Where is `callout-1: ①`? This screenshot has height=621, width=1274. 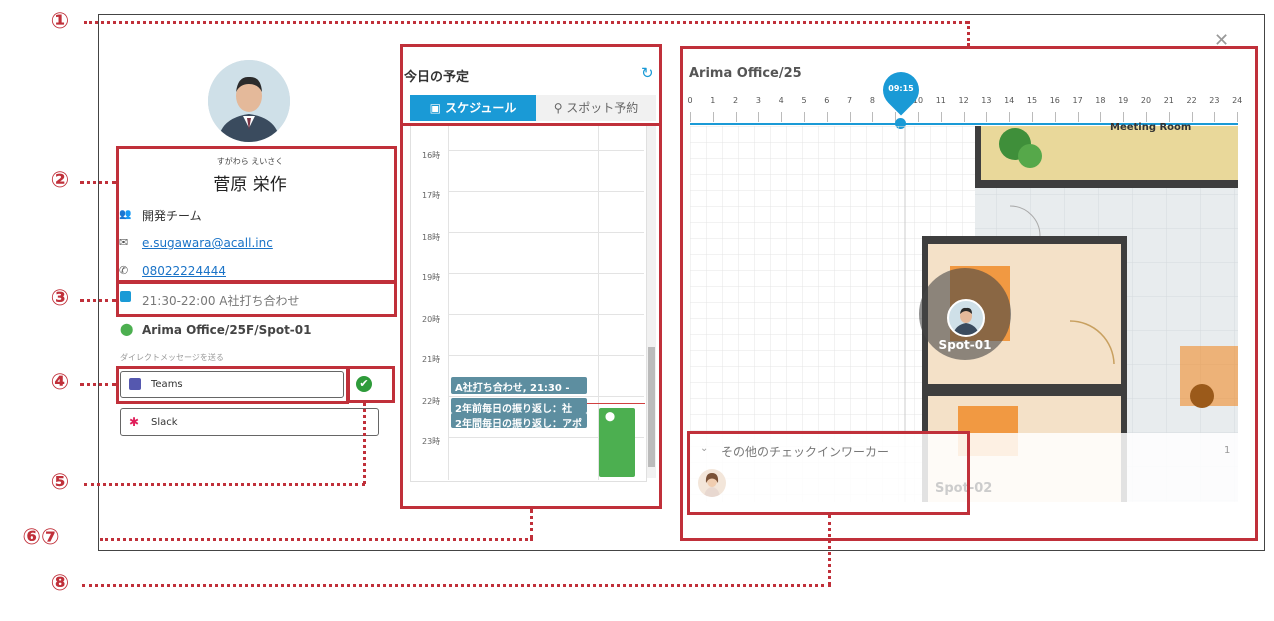
callout-1: ① is located at coordinates (60, 22).